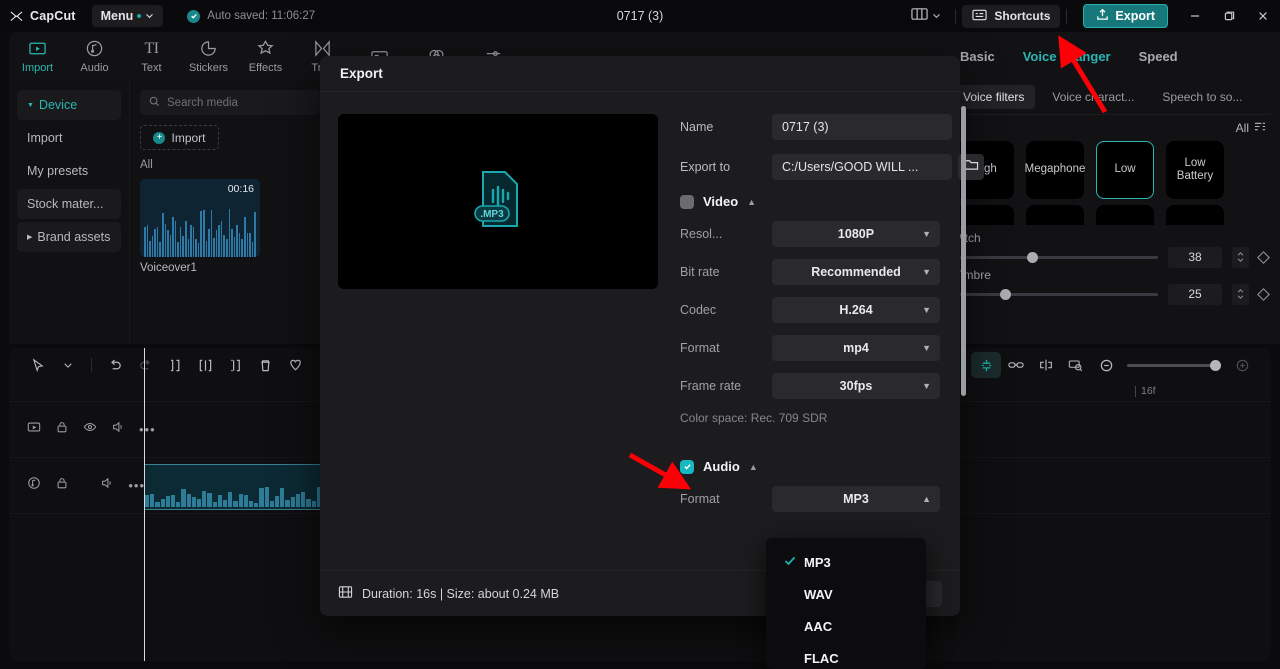 This screenshot has height=669, width=1280. Describe the element at coordinates (1011, 16) in the screenshot. I see `shortcuts-button: Shortcuts` at that location.